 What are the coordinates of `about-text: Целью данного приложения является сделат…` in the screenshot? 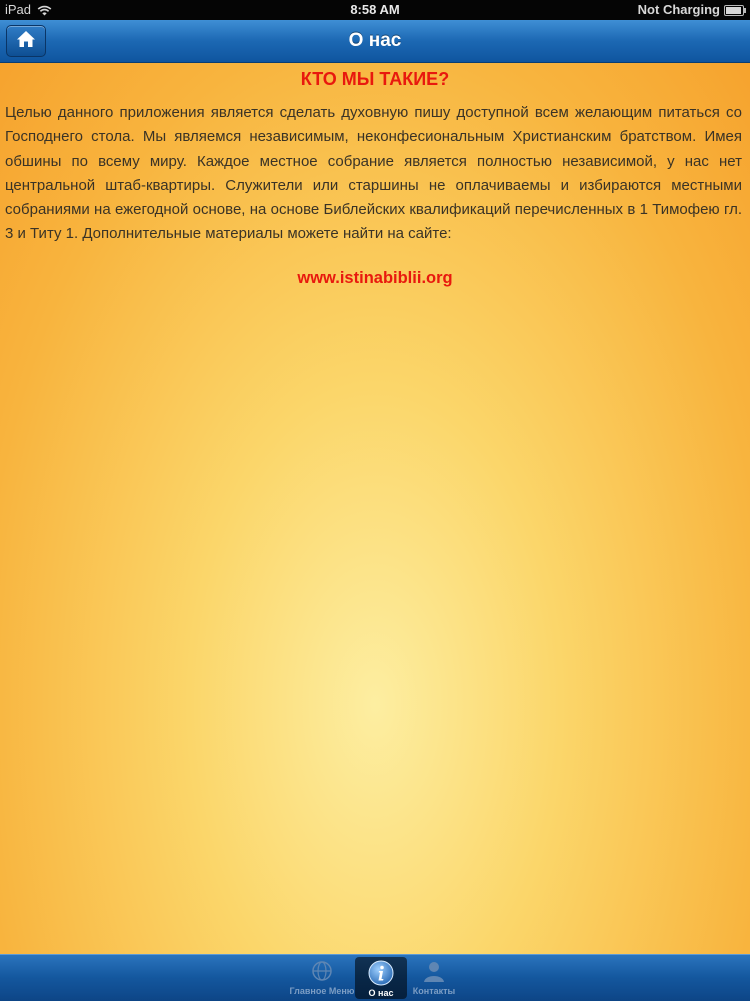 It's located at (373, 173).